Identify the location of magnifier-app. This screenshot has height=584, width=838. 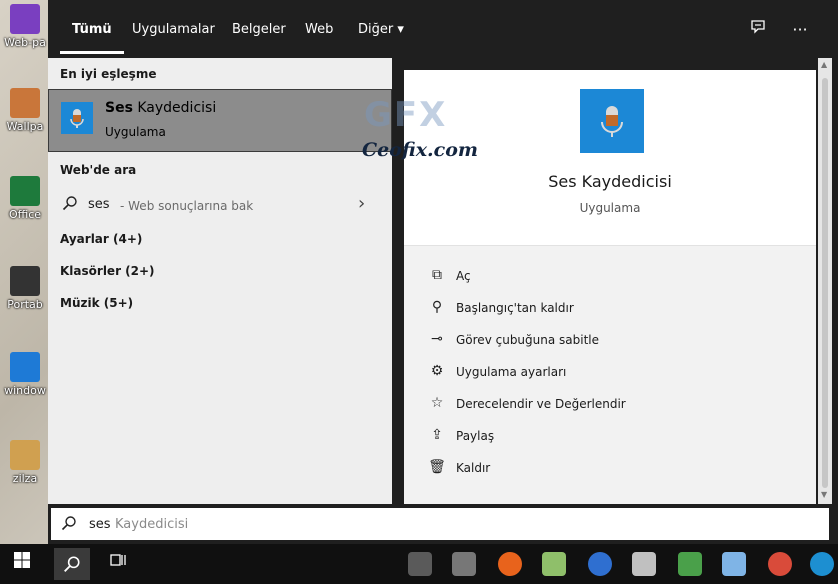
(420, 564).